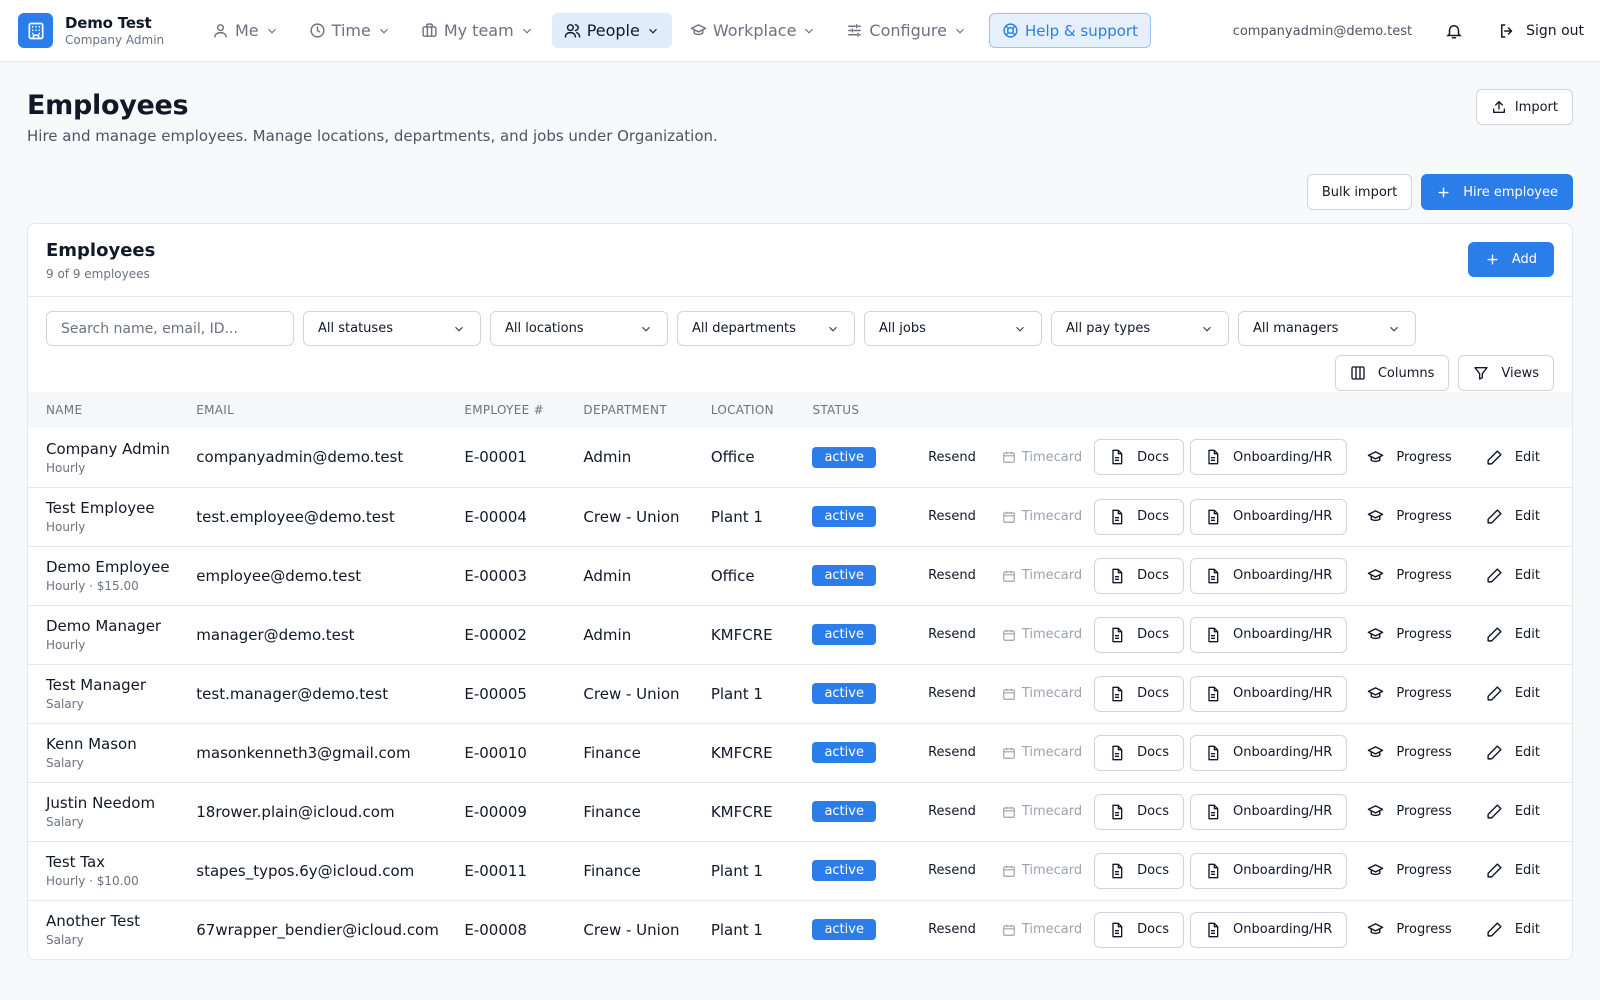  What do you see at coordinates (1069, 30) in the screenshot?
I see `help-support-button: Help & support` at bounding box center [1069, 30].